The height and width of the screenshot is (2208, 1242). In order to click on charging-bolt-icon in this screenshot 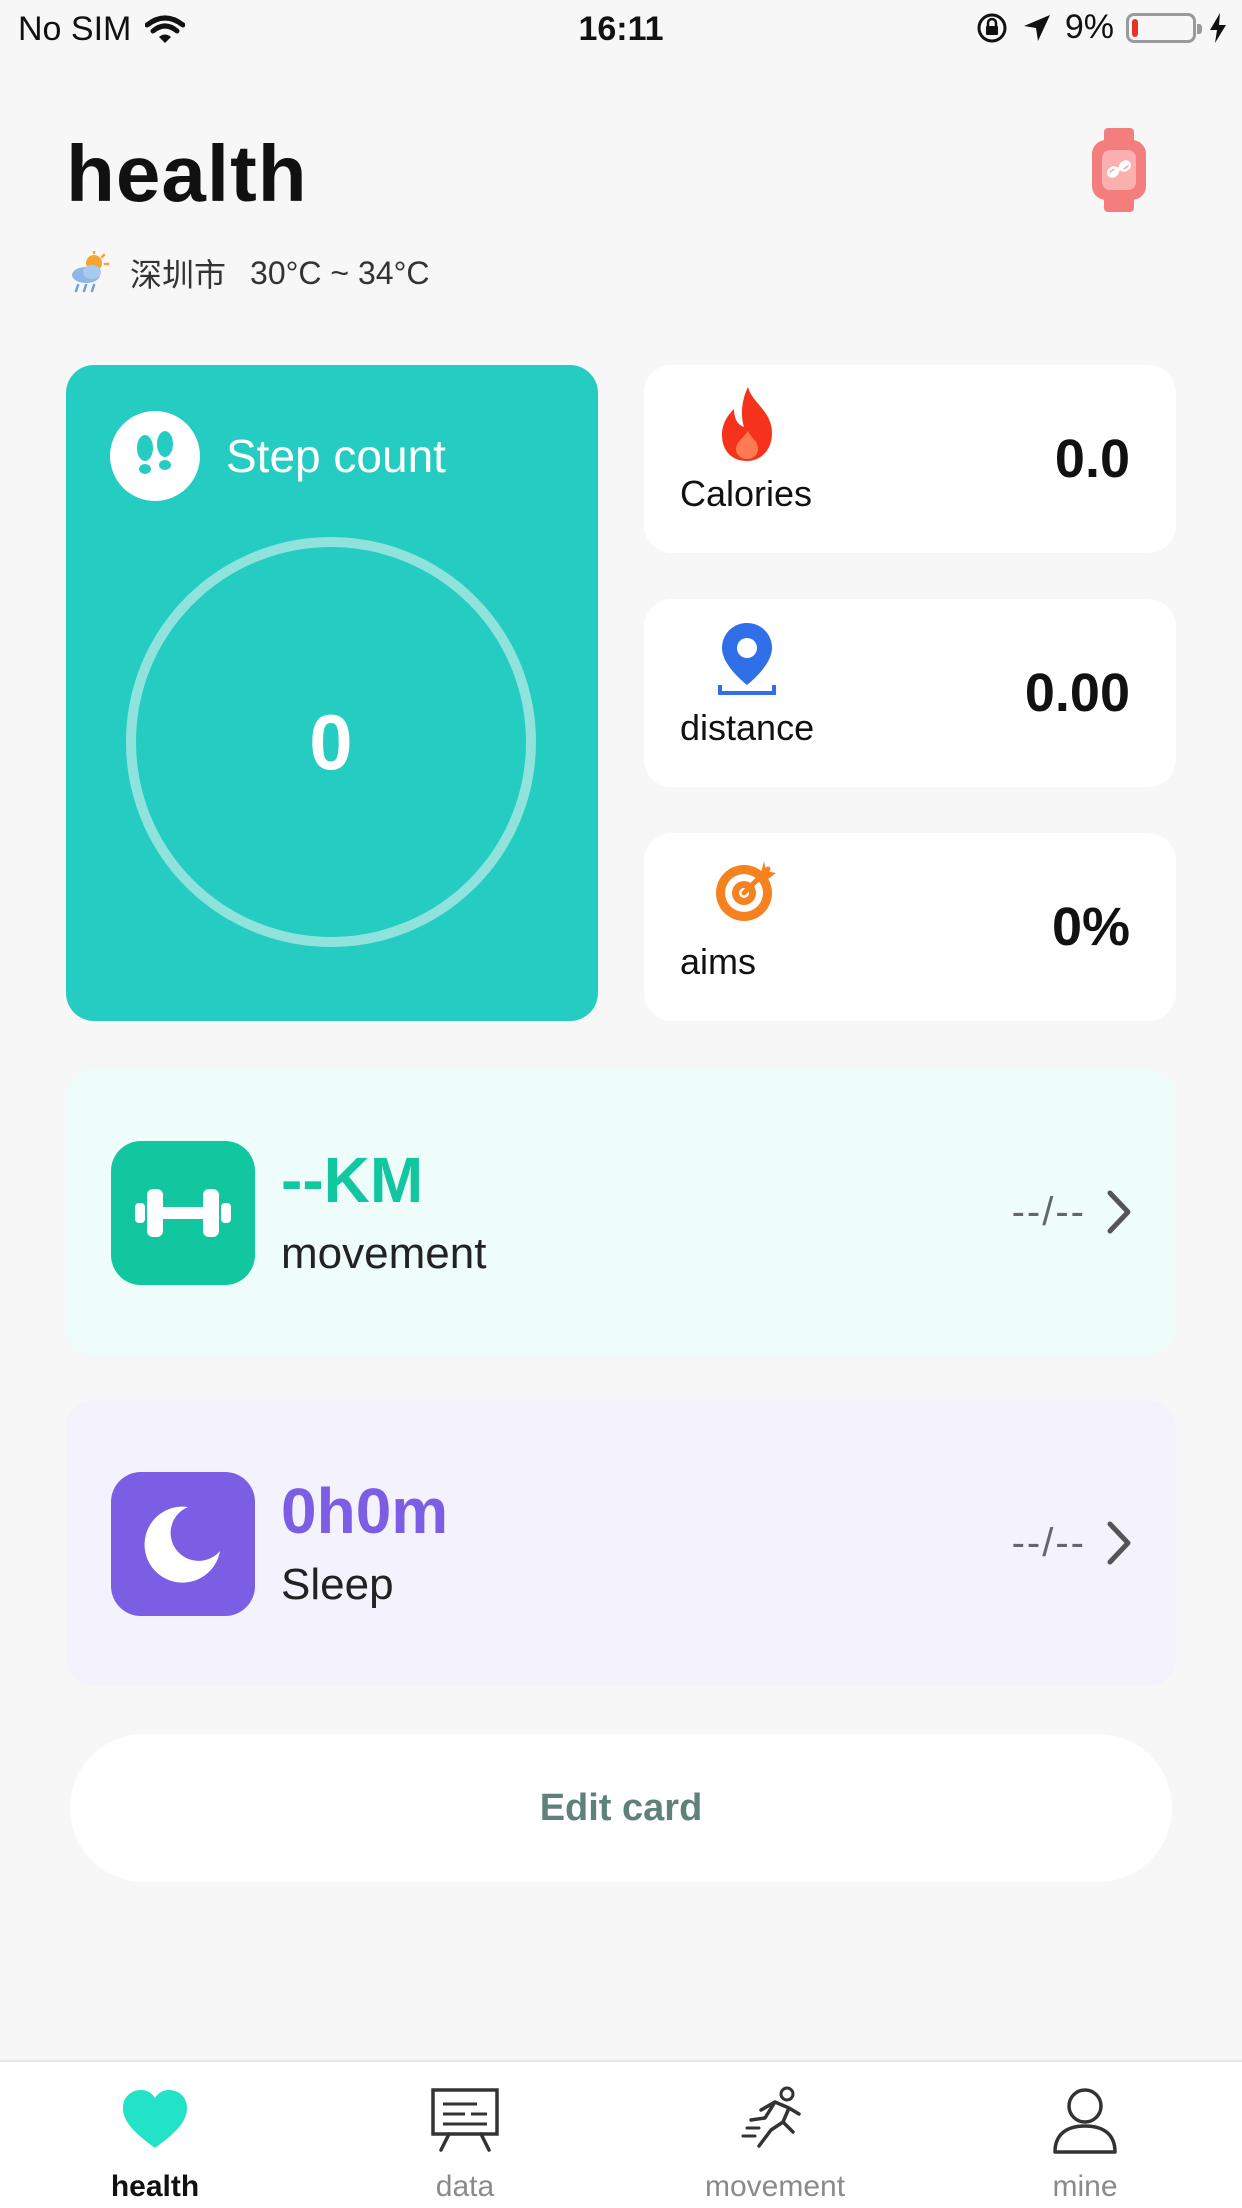, I will do `click(1218, 27)`.